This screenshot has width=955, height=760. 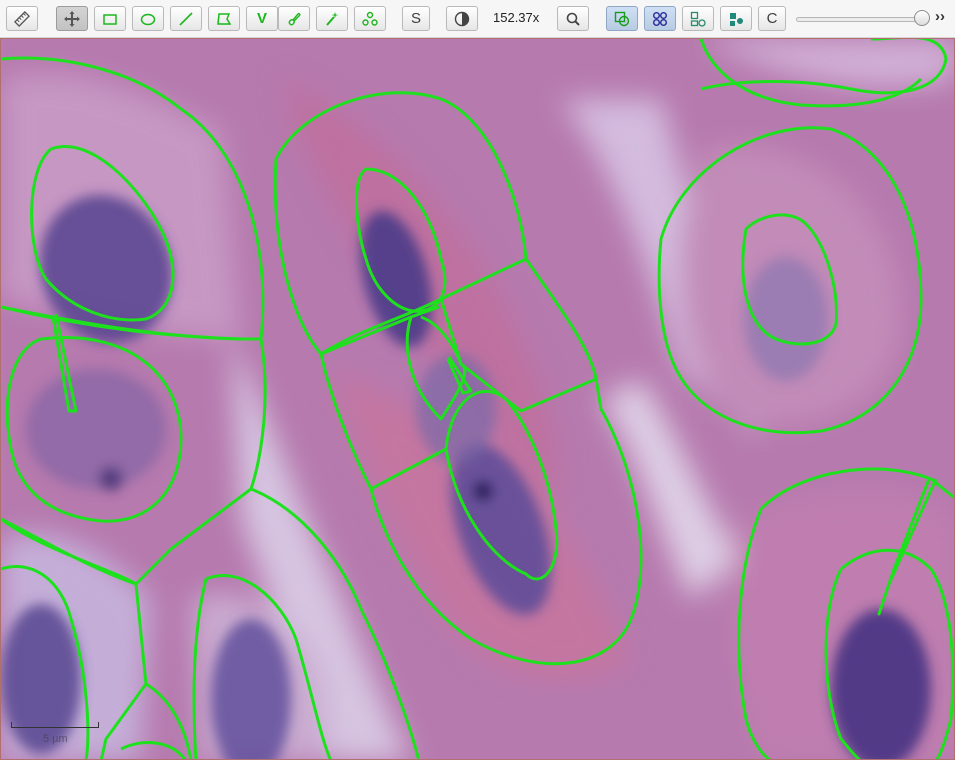 I want to click on contrast-toggle, so click(x=462, y=18).